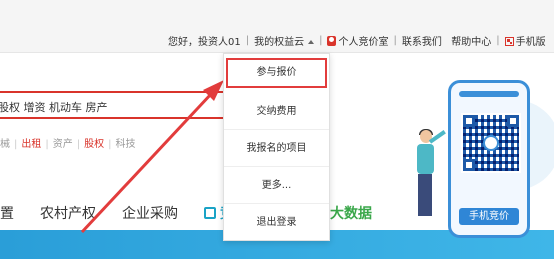  What do you see at coordinates (425, 159) in the screenshot?
I see `body` at bounding box center [425, 159].